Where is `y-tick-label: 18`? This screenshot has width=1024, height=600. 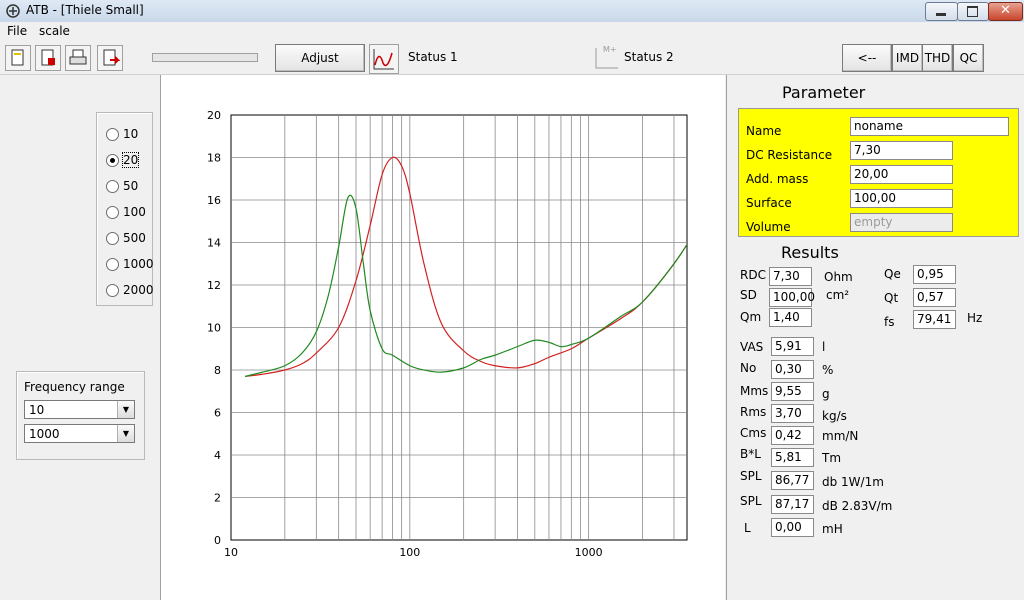
y-tick-label: 18 is located at coordinates (214, 158).